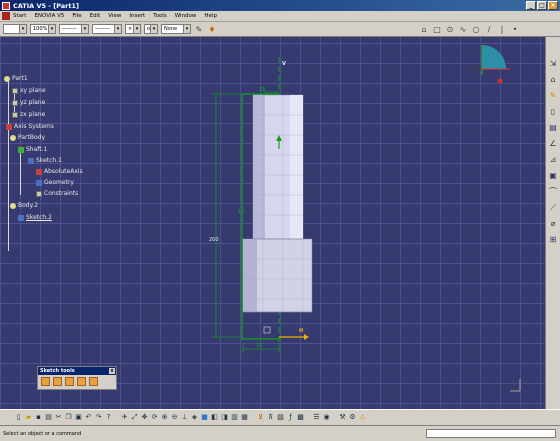  I want to click on tree-item-shaft: Shaft.1, so click(32, 149).